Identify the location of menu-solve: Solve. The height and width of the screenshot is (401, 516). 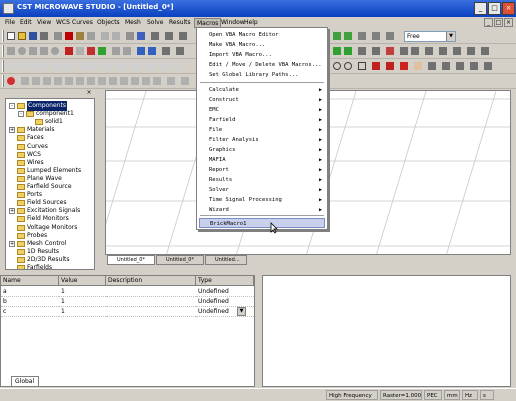
(155, 23).